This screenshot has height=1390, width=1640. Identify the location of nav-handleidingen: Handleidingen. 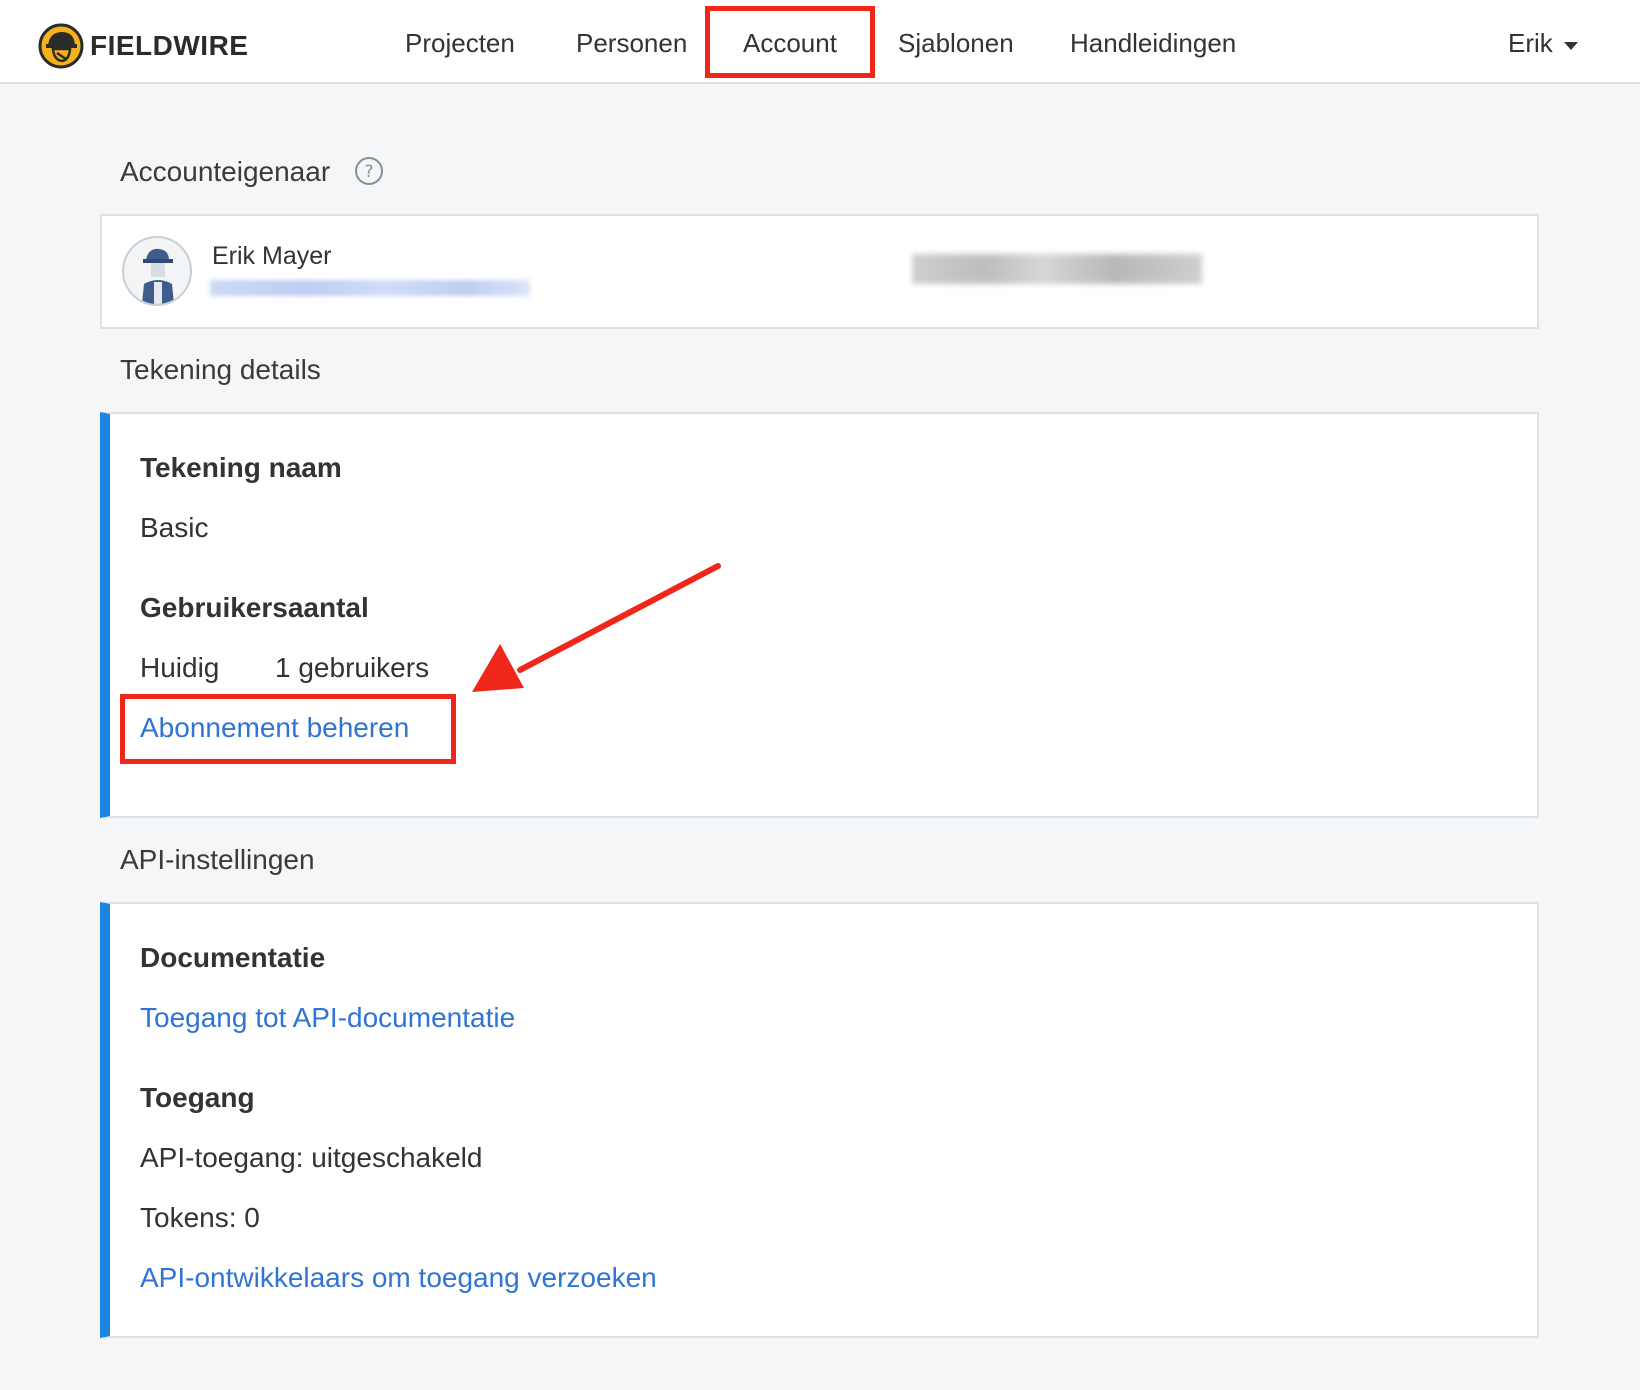
(1153, 43).